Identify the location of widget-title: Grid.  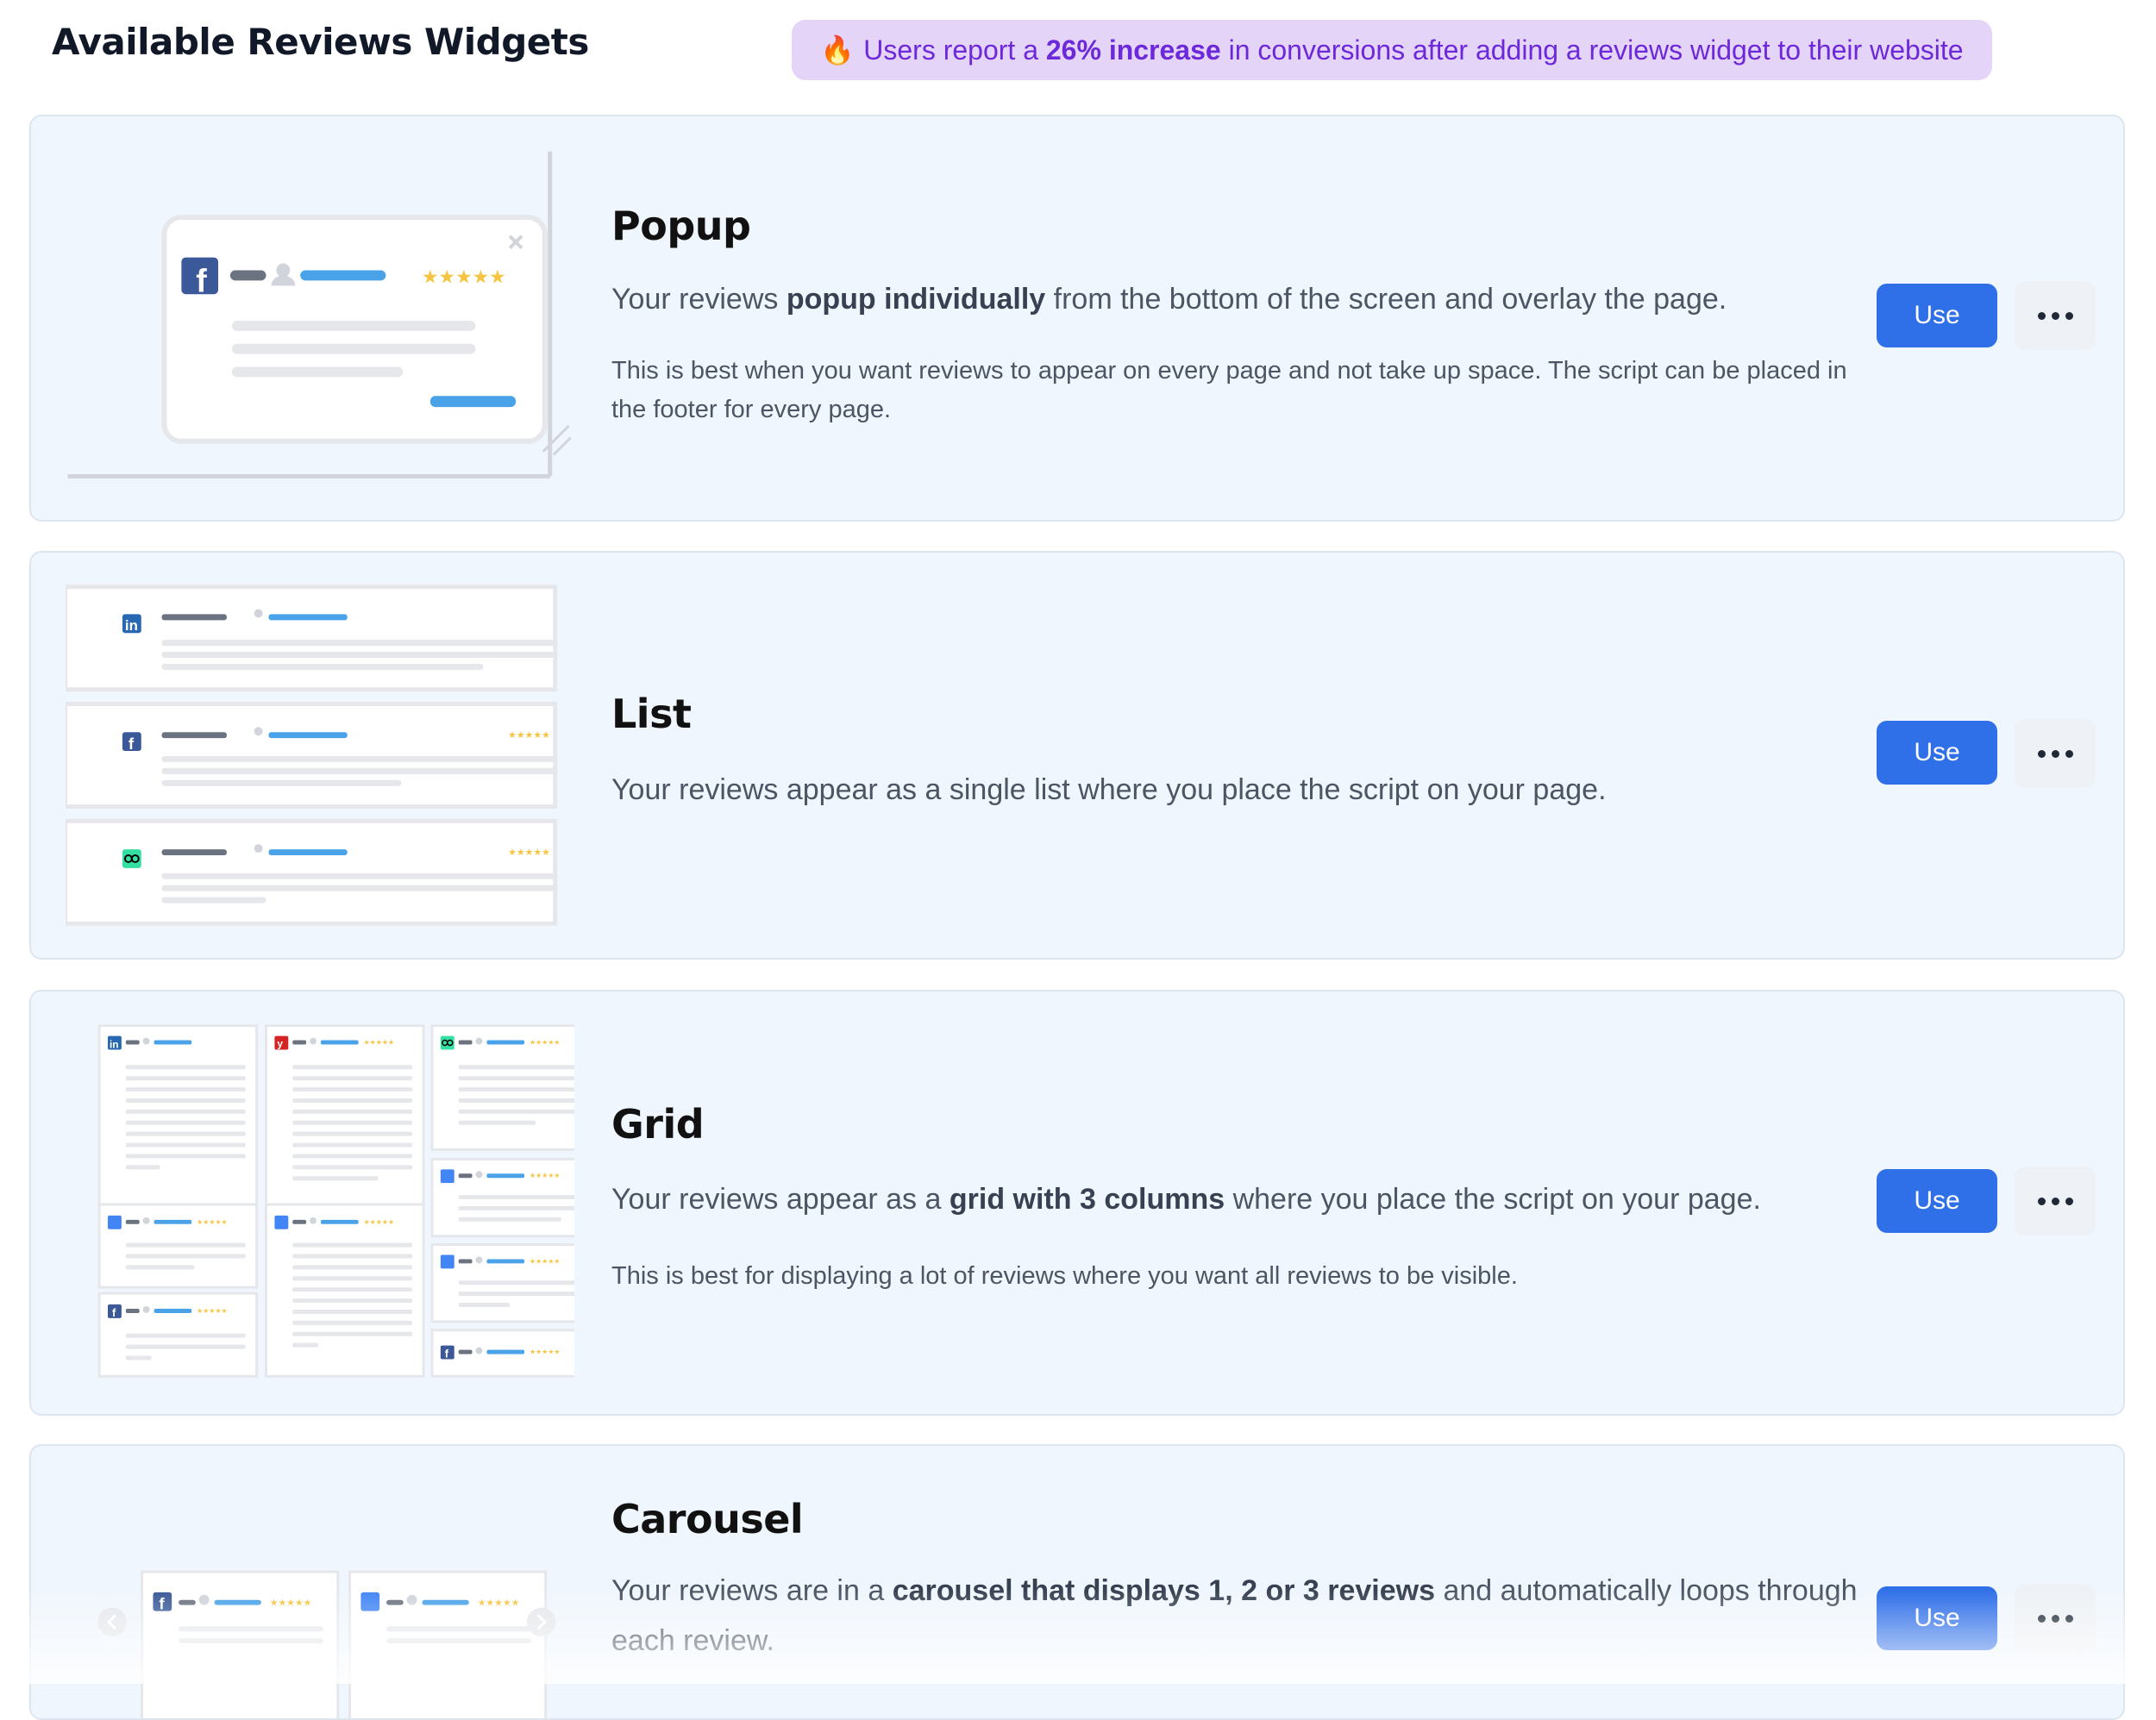
(658, 1124).